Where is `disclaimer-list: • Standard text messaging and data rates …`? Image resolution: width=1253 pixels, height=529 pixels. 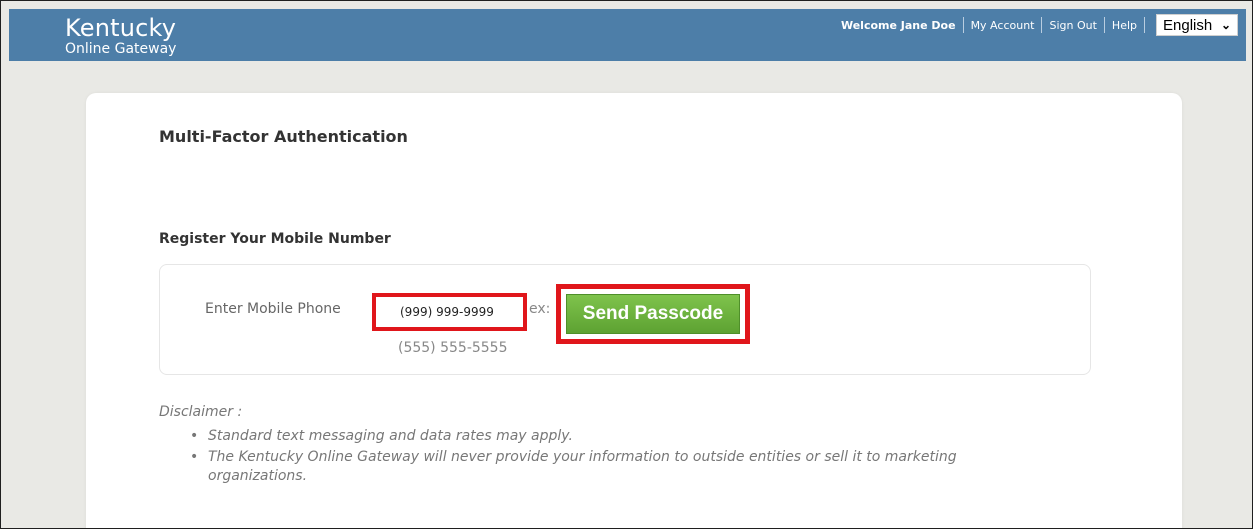 disclaimer-list: • Standard text messaging and data rates … is located at coordinates (589, 456).